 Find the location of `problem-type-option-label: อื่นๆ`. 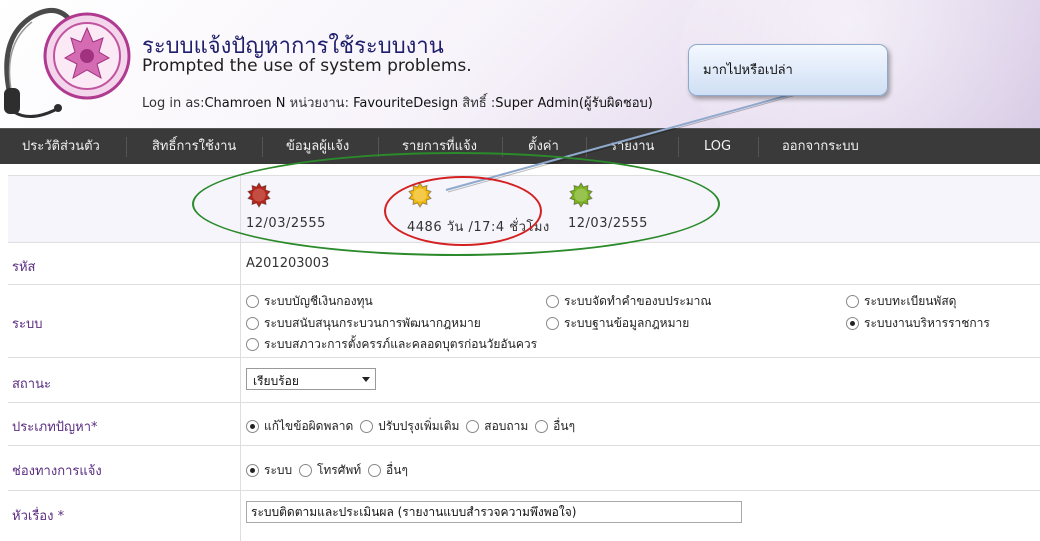

problem-type-option-label: อื่นๆ is located at coordinates (564, 426).